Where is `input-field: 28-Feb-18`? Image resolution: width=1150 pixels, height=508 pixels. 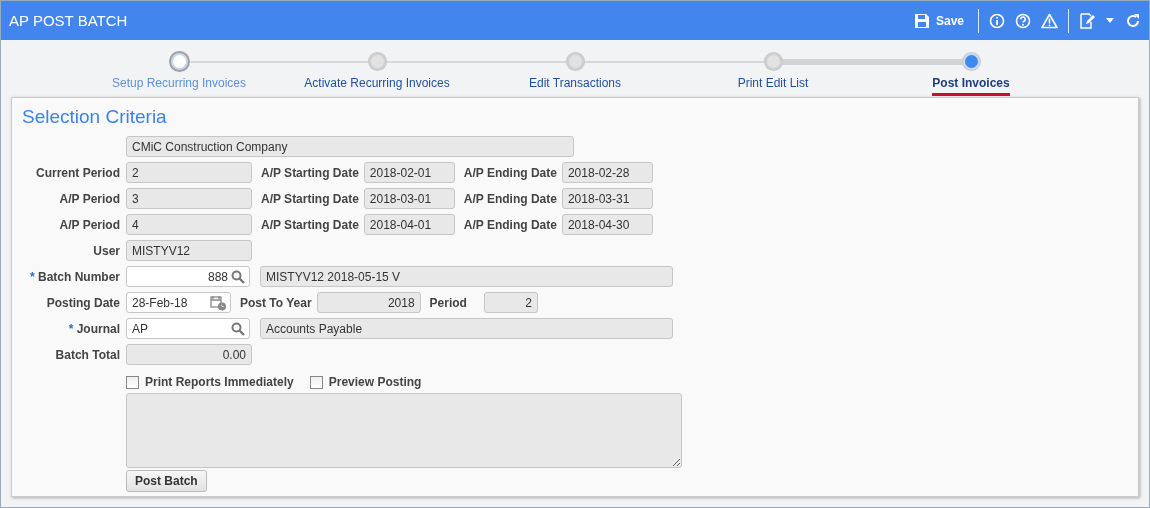
input-field: 28-Feb-18 is located at coordinates (178, 302).